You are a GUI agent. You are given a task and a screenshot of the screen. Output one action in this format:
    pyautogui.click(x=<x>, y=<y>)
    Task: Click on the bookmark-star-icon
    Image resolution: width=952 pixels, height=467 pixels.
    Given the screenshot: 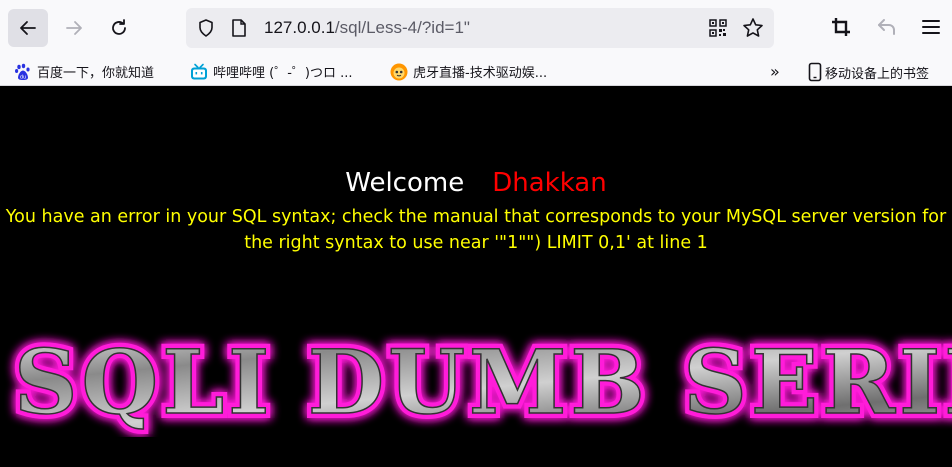 What is the action you would take?
    pyautogui.click(x=753, y=28)
    